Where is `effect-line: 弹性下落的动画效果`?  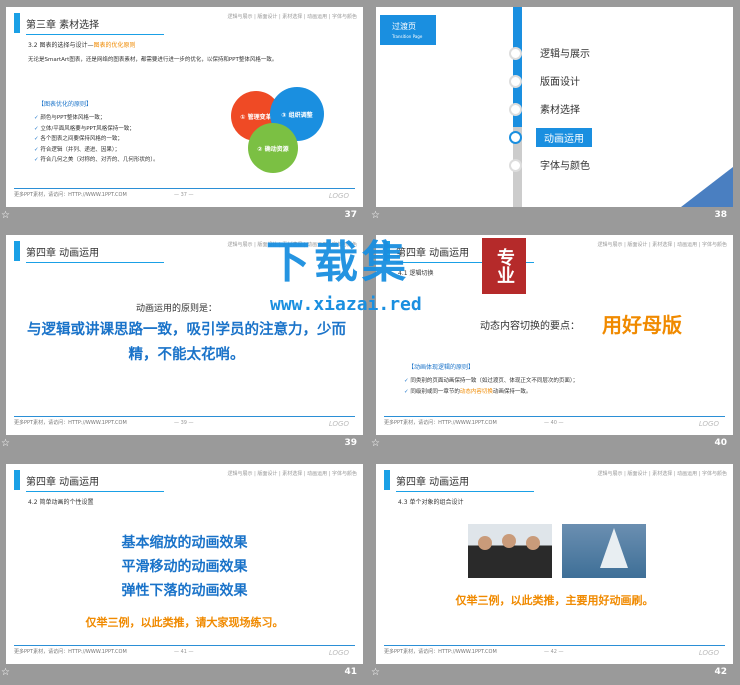
effect-line: 弹性下落的动画效果 is located at coordinates (184, 591).